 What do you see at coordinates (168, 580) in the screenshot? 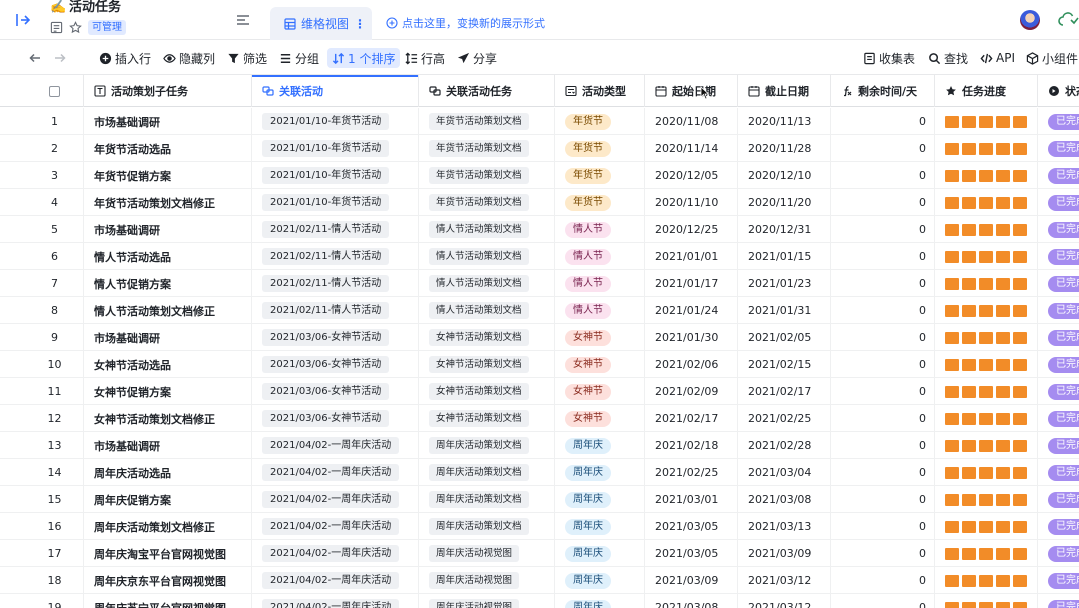
I see `cell-task: 周年庆京东平台官网视觉图` at bounding box center [168, 580].